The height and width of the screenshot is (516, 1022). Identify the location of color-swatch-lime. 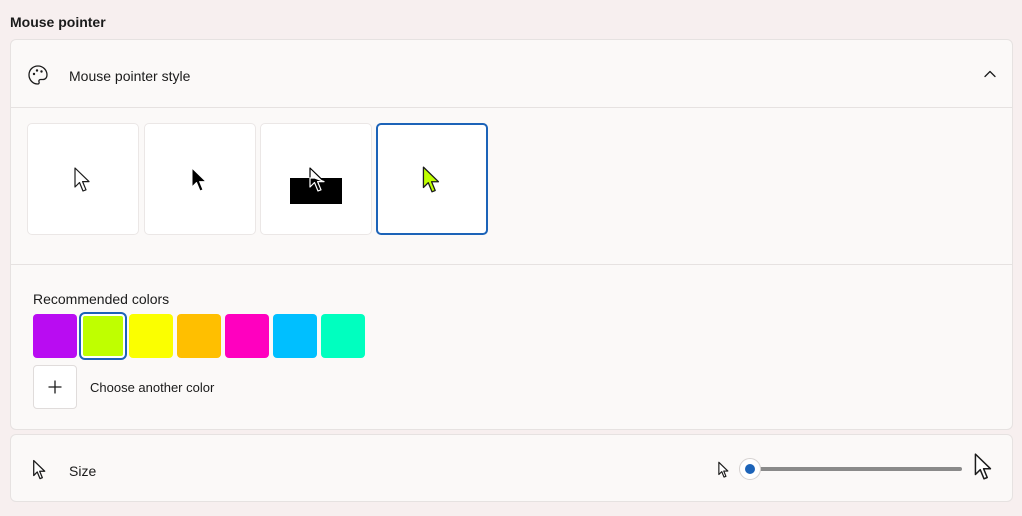
(103, 336).